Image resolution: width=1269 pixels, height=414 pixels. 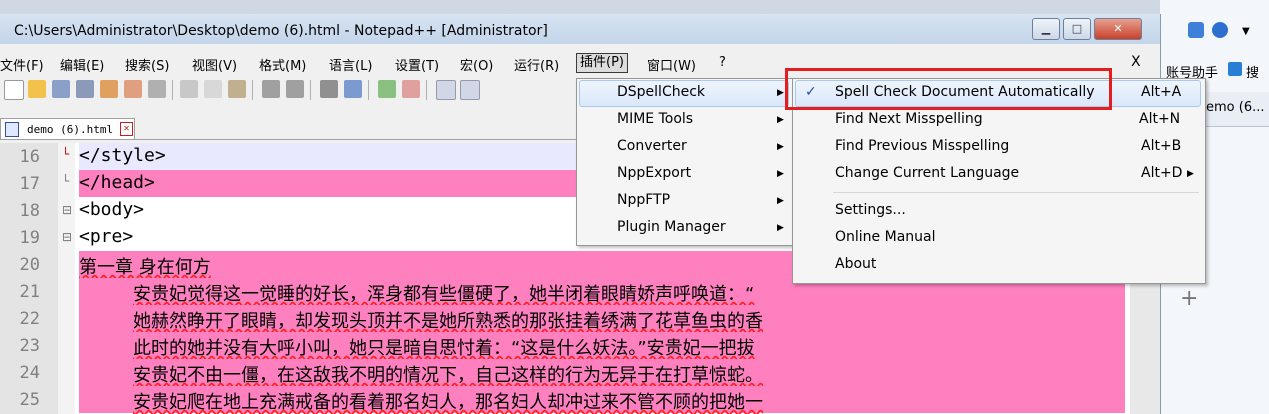 I want to click on search-icon, so click(x=1235, y=69).